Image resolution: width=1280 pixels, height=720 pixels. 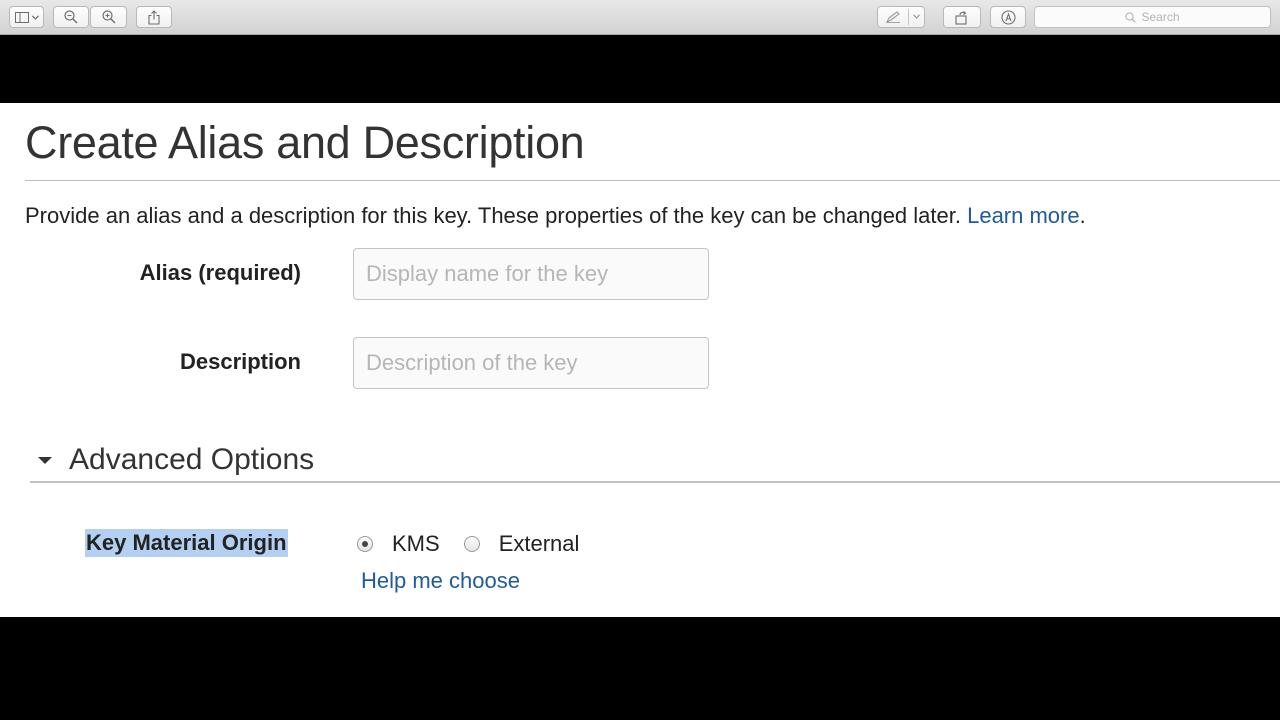 I want to click on search-icon, so click(x=1131, y=17).